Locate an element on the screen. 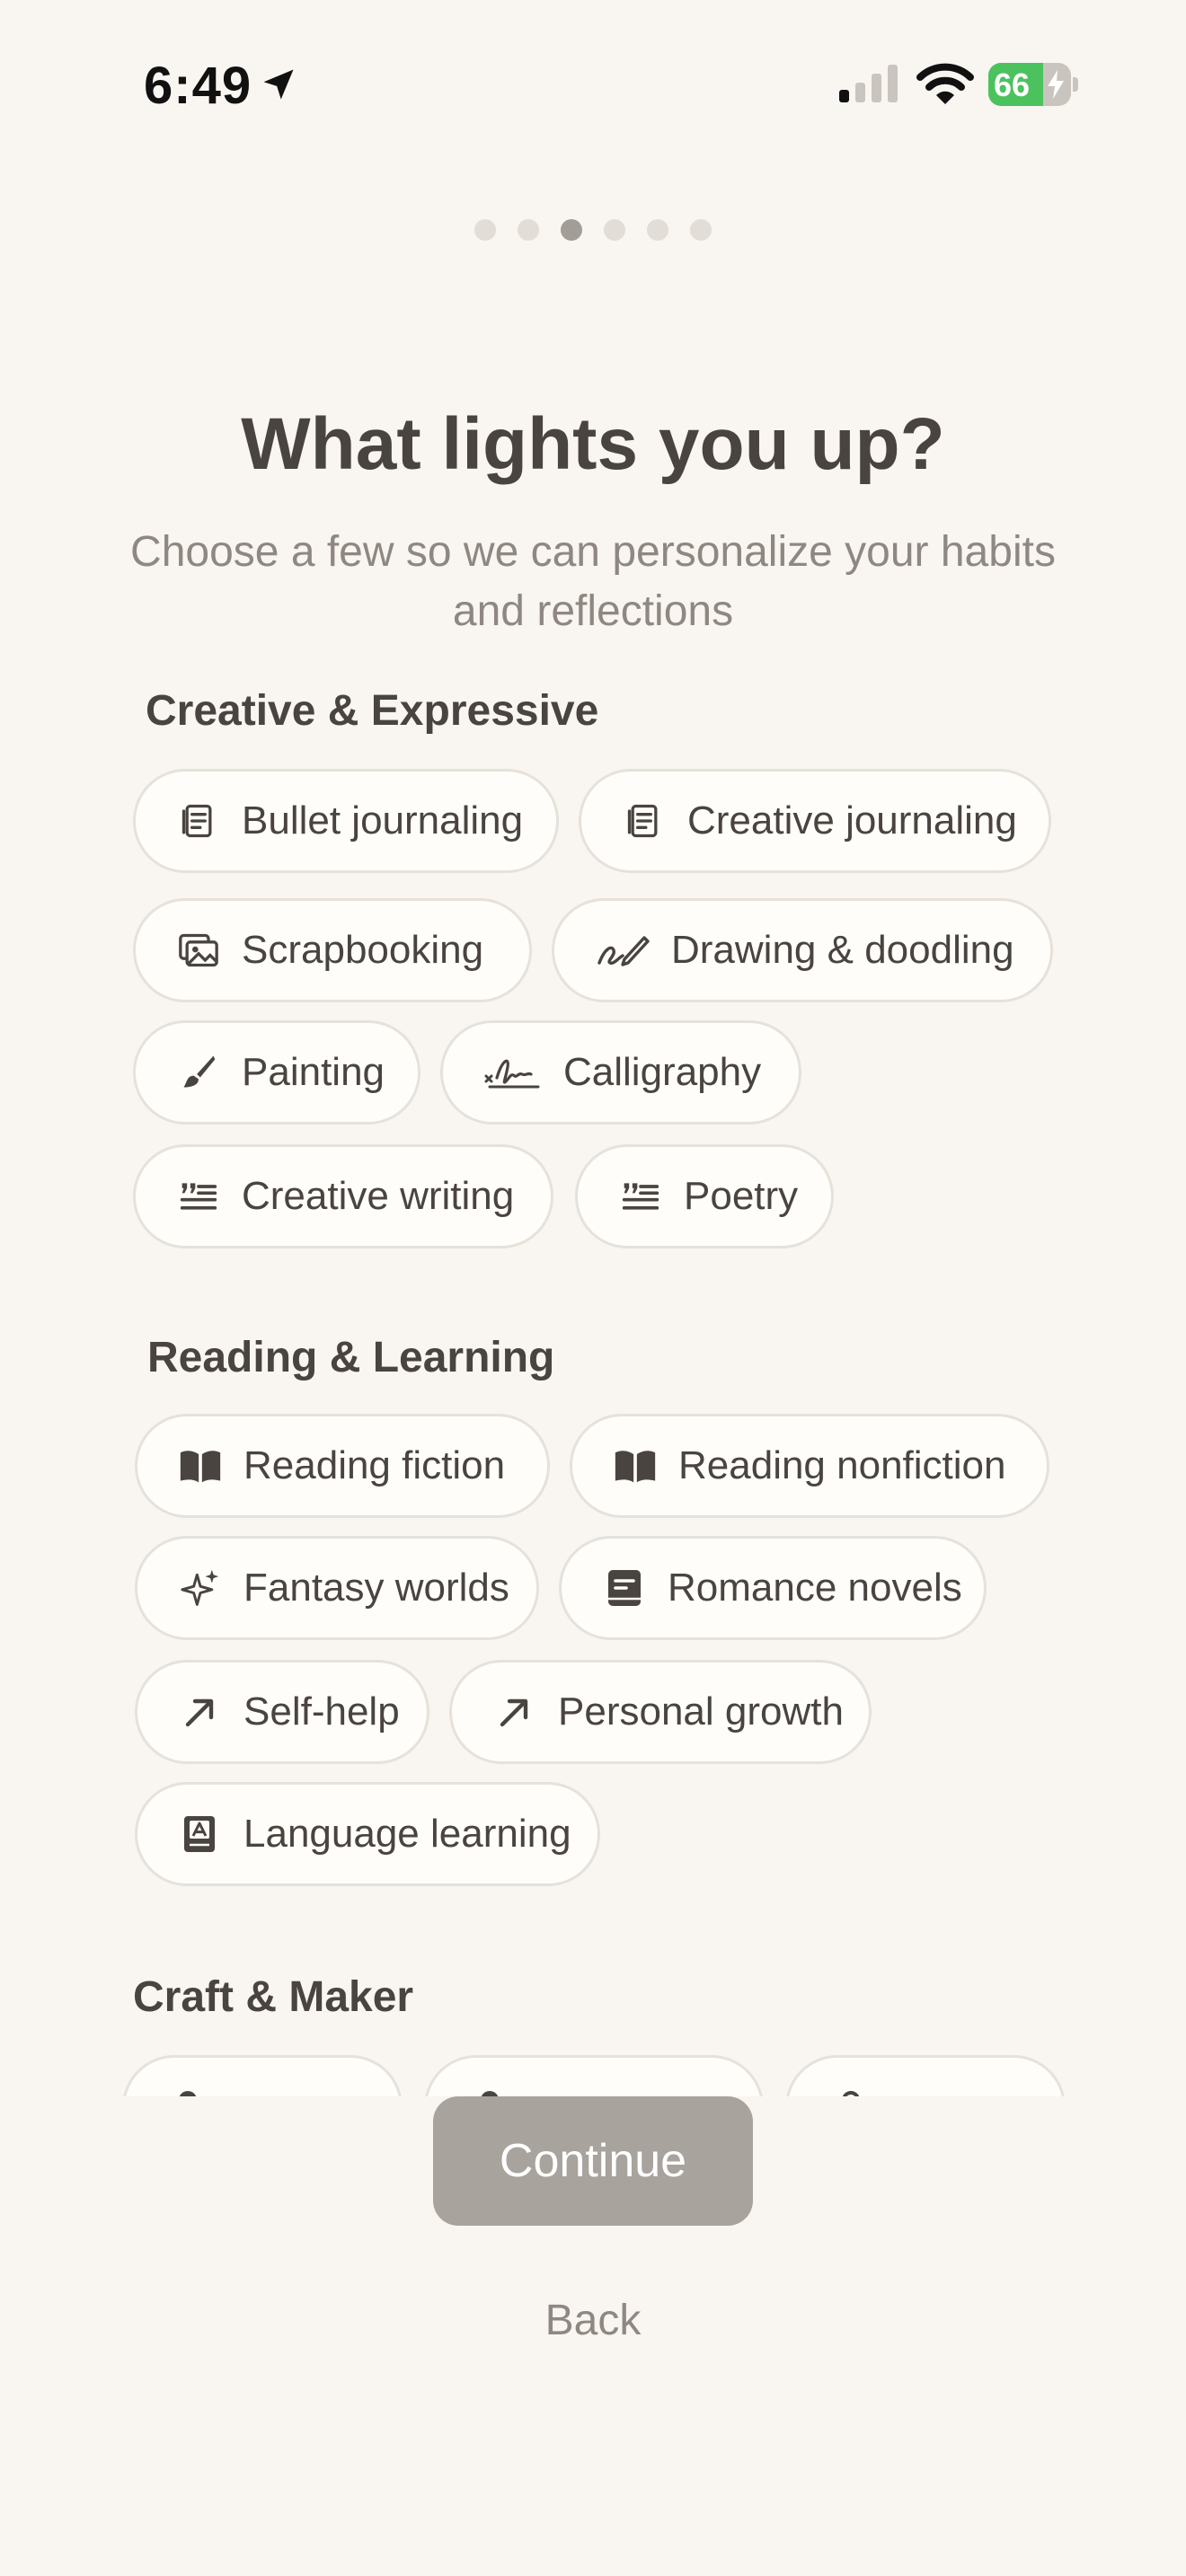 This screenshot has height=2576, width=1186. chip-reading-fiction: Reading fiction is located at coordinates (342, 1466).